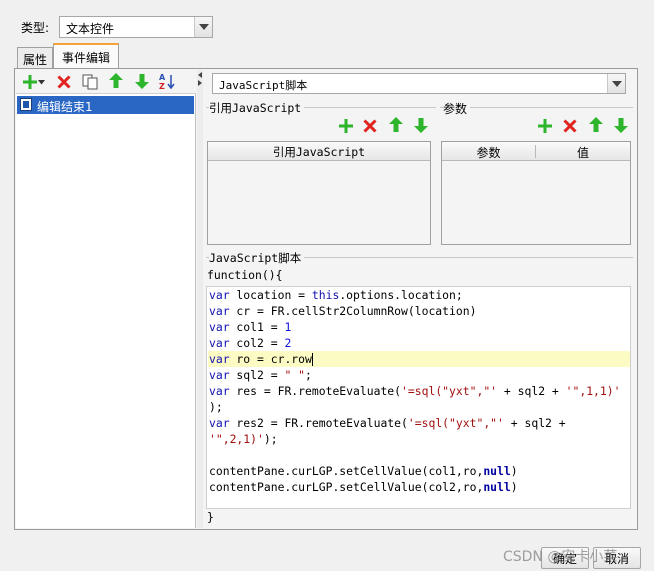  Describe the element at coordinates (200, 299) in the screenshot. I see `pane-splitter` at that location.